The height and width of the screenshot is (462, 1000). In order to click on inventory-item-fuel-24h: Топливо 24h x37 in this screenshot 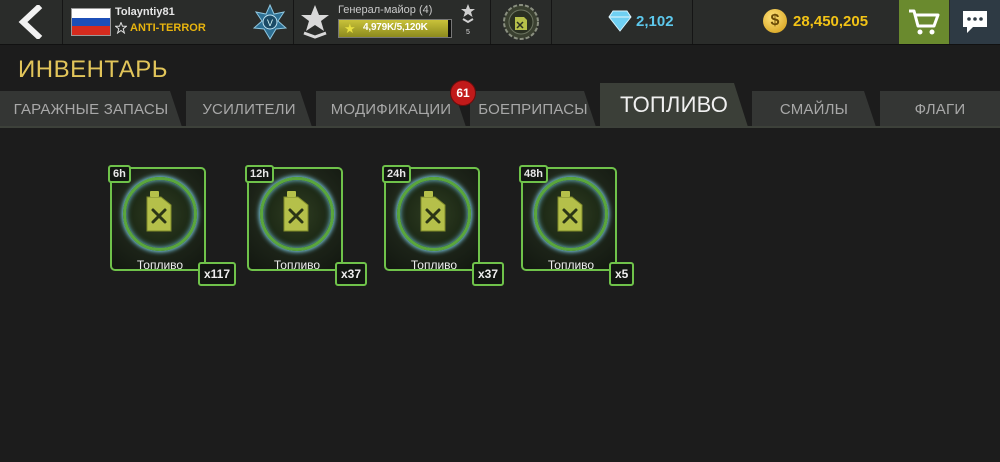, I will do `click(443, 225)`.